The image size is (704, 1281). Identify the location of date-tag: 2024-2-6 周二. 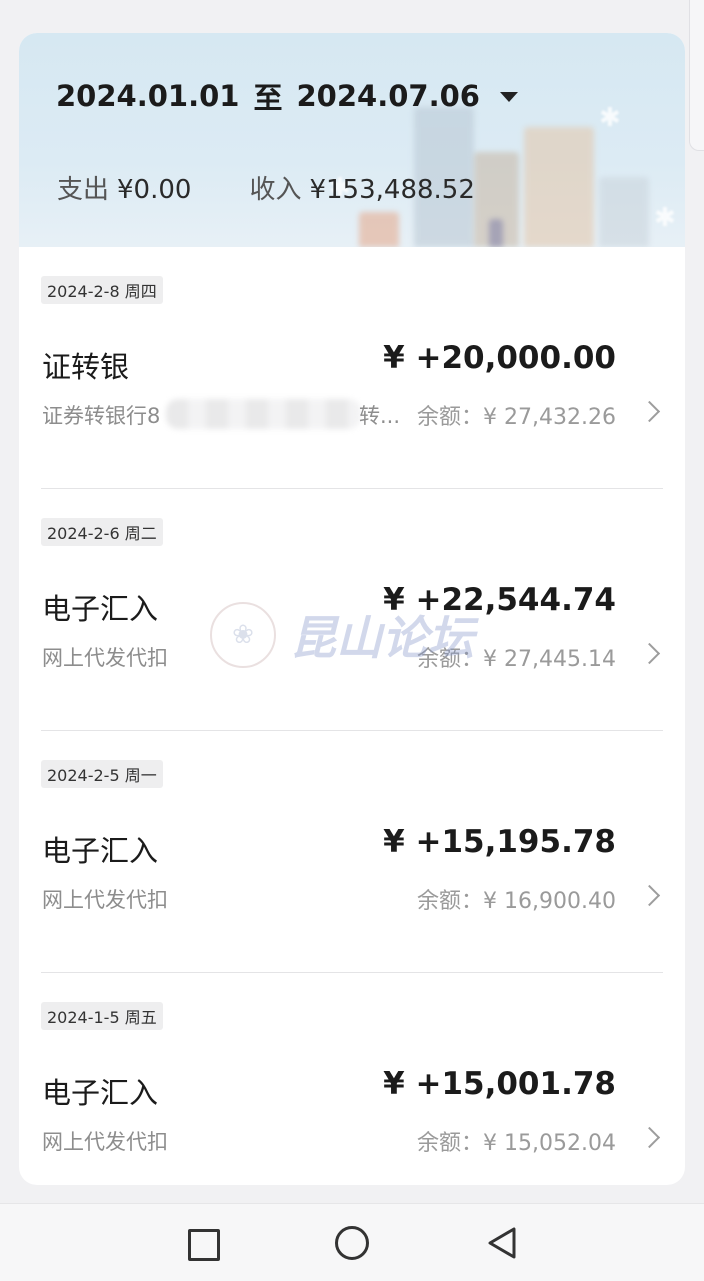
(102, 532).